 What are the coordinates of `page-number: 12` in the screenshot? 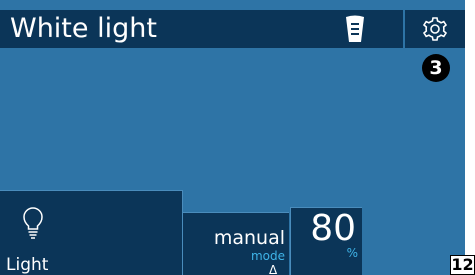 It's located at (462, 265).